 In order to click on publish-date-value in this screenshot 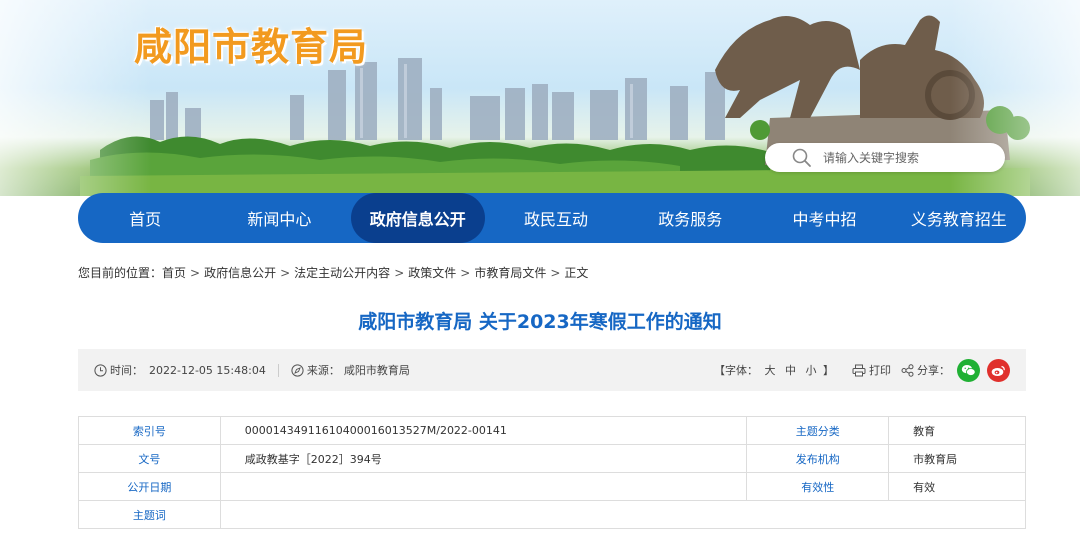, I will do `click(483, 486)`.